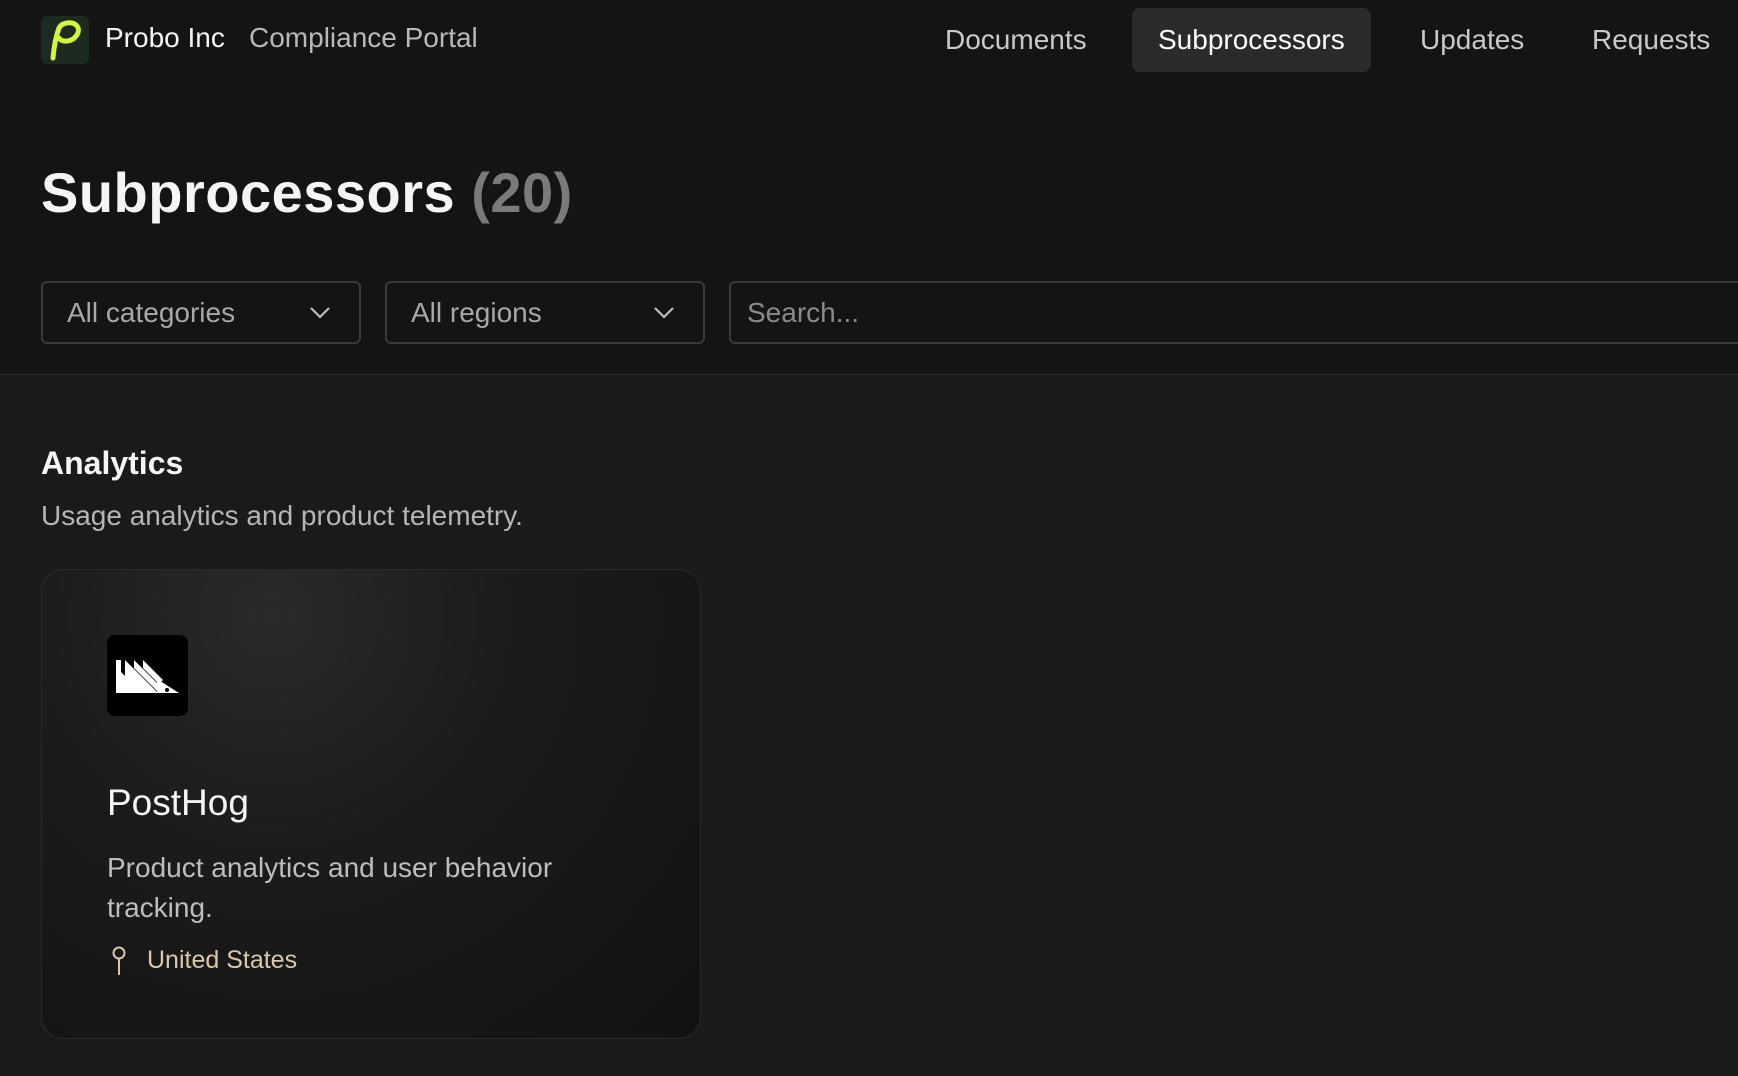 The height and width of the screenshot is (1076, 1738). Describe the element at coordinates (165, 38) in the screenshot. I see `brand-name: Probo Inc` at that location.